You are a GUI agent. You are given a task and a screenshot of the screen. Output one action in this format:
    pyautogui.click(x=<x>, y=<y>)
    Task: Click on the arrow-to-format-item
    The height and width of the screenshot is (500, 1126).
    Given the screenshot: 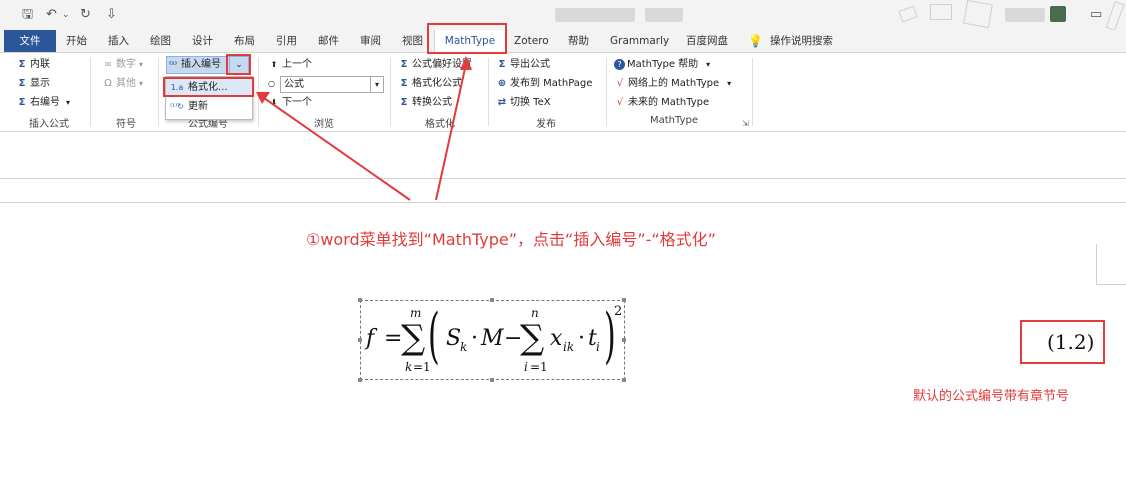 What is the action you would take?
    pyautogui.click(x=337, y=149)
    